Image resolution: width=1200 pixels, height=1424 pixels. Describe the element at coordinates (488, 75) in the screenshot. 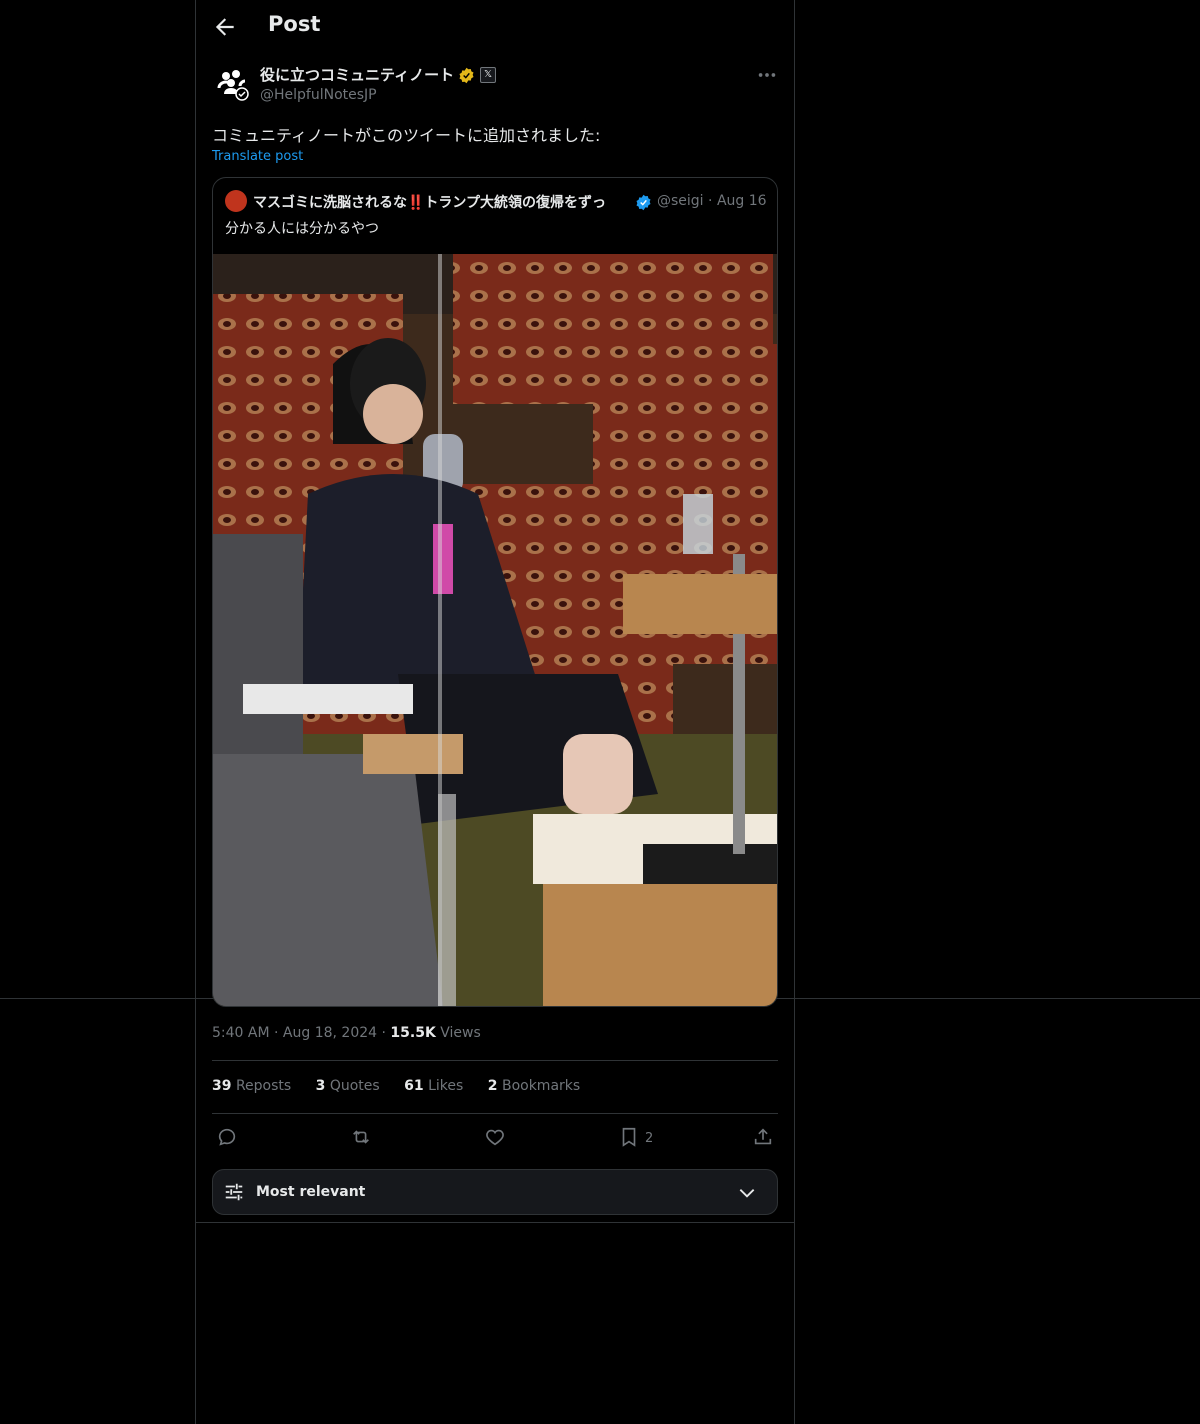

I see `affiliate-x-badge: 𝕏` at that location.